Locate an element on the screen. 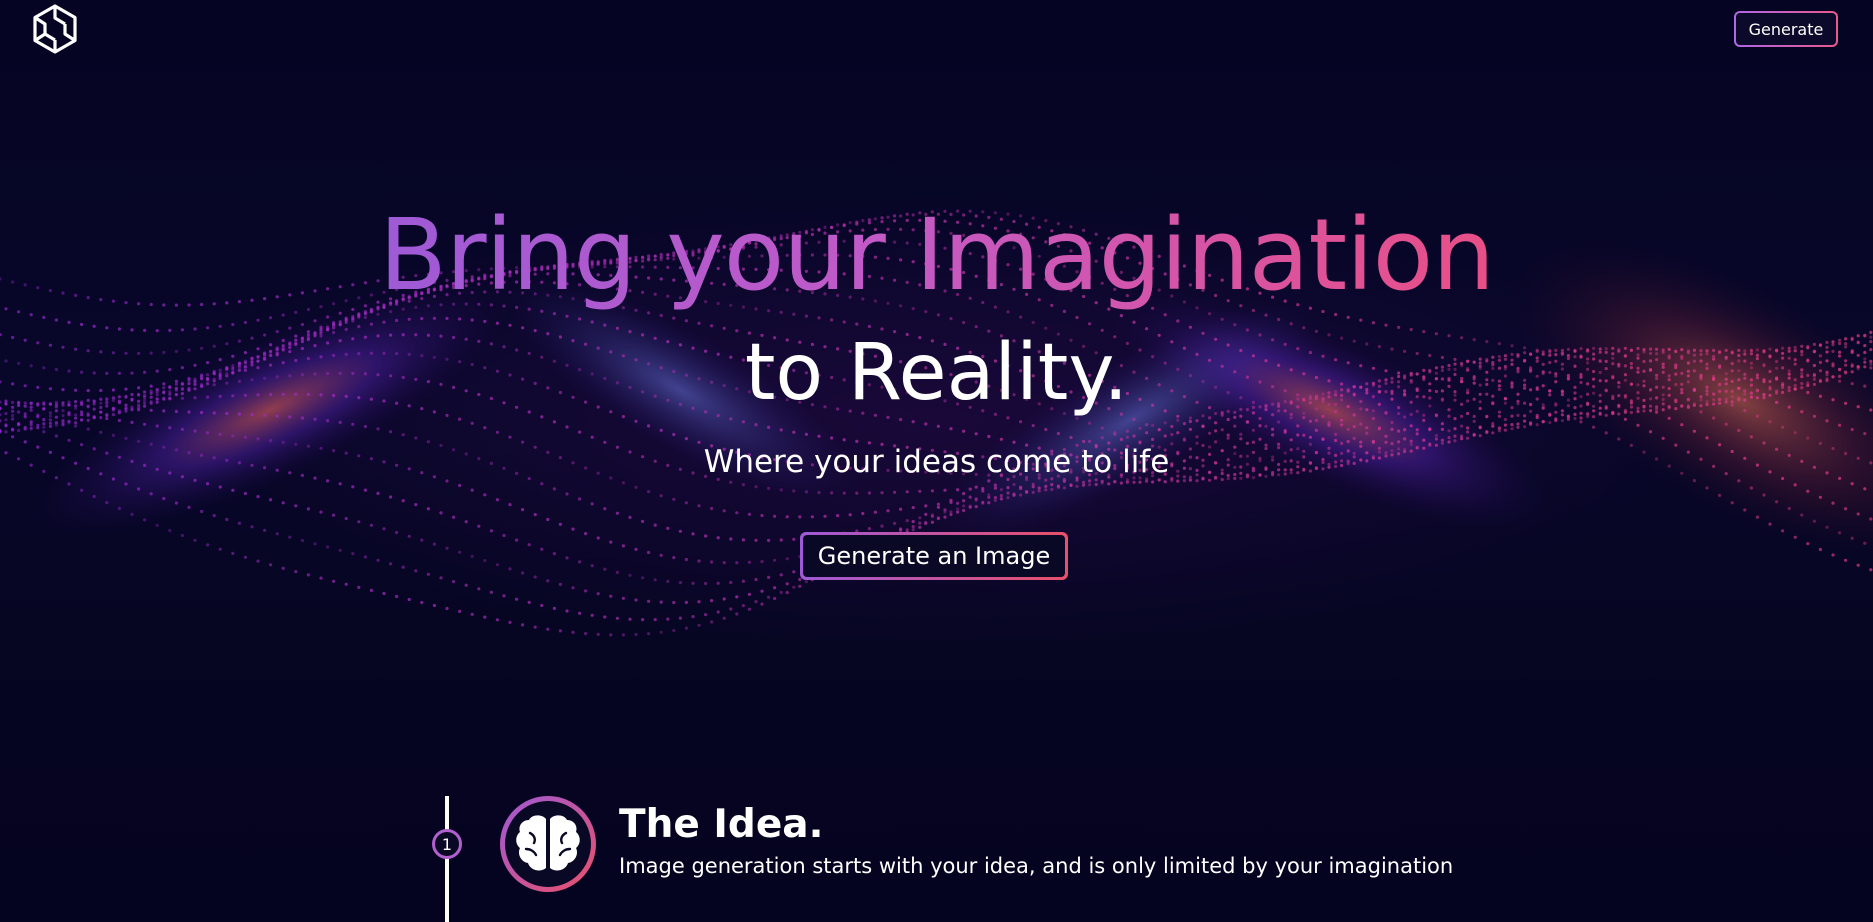  brain-icon is located at coordinates (548, 843).